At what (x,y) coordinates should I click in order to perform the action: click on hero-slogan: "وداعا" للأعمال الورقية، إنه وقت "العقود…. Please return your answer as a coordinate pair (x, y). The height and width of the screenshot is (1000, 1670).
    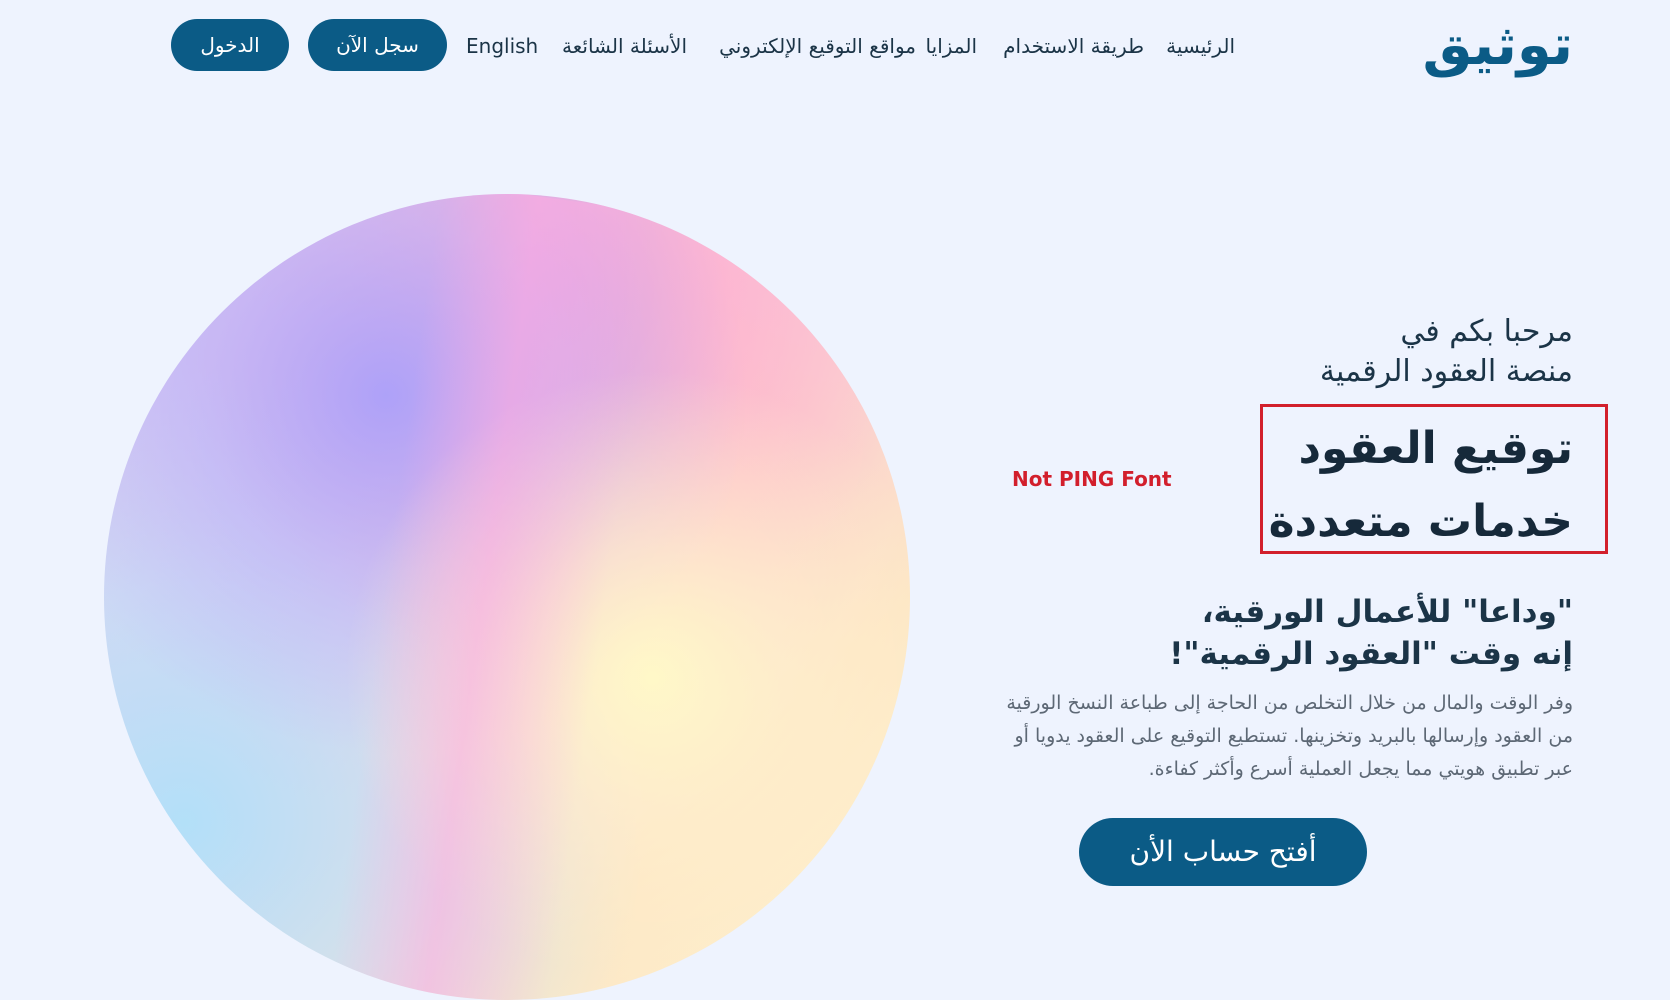
    Looking at the image, I should click on (1371, 633).